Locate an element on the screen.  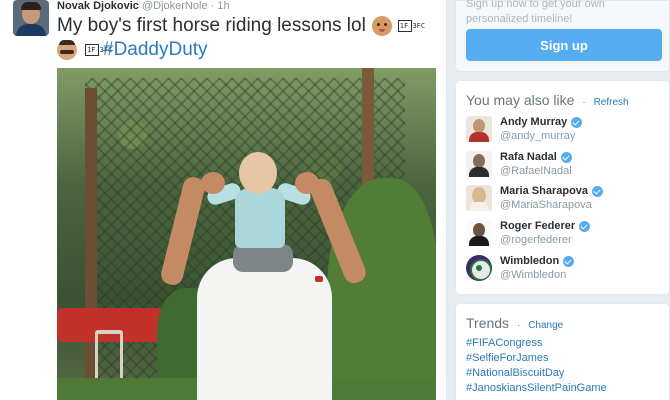
suggested-user: Andy Murray @andy_murray is located at coordinates (566, 130).